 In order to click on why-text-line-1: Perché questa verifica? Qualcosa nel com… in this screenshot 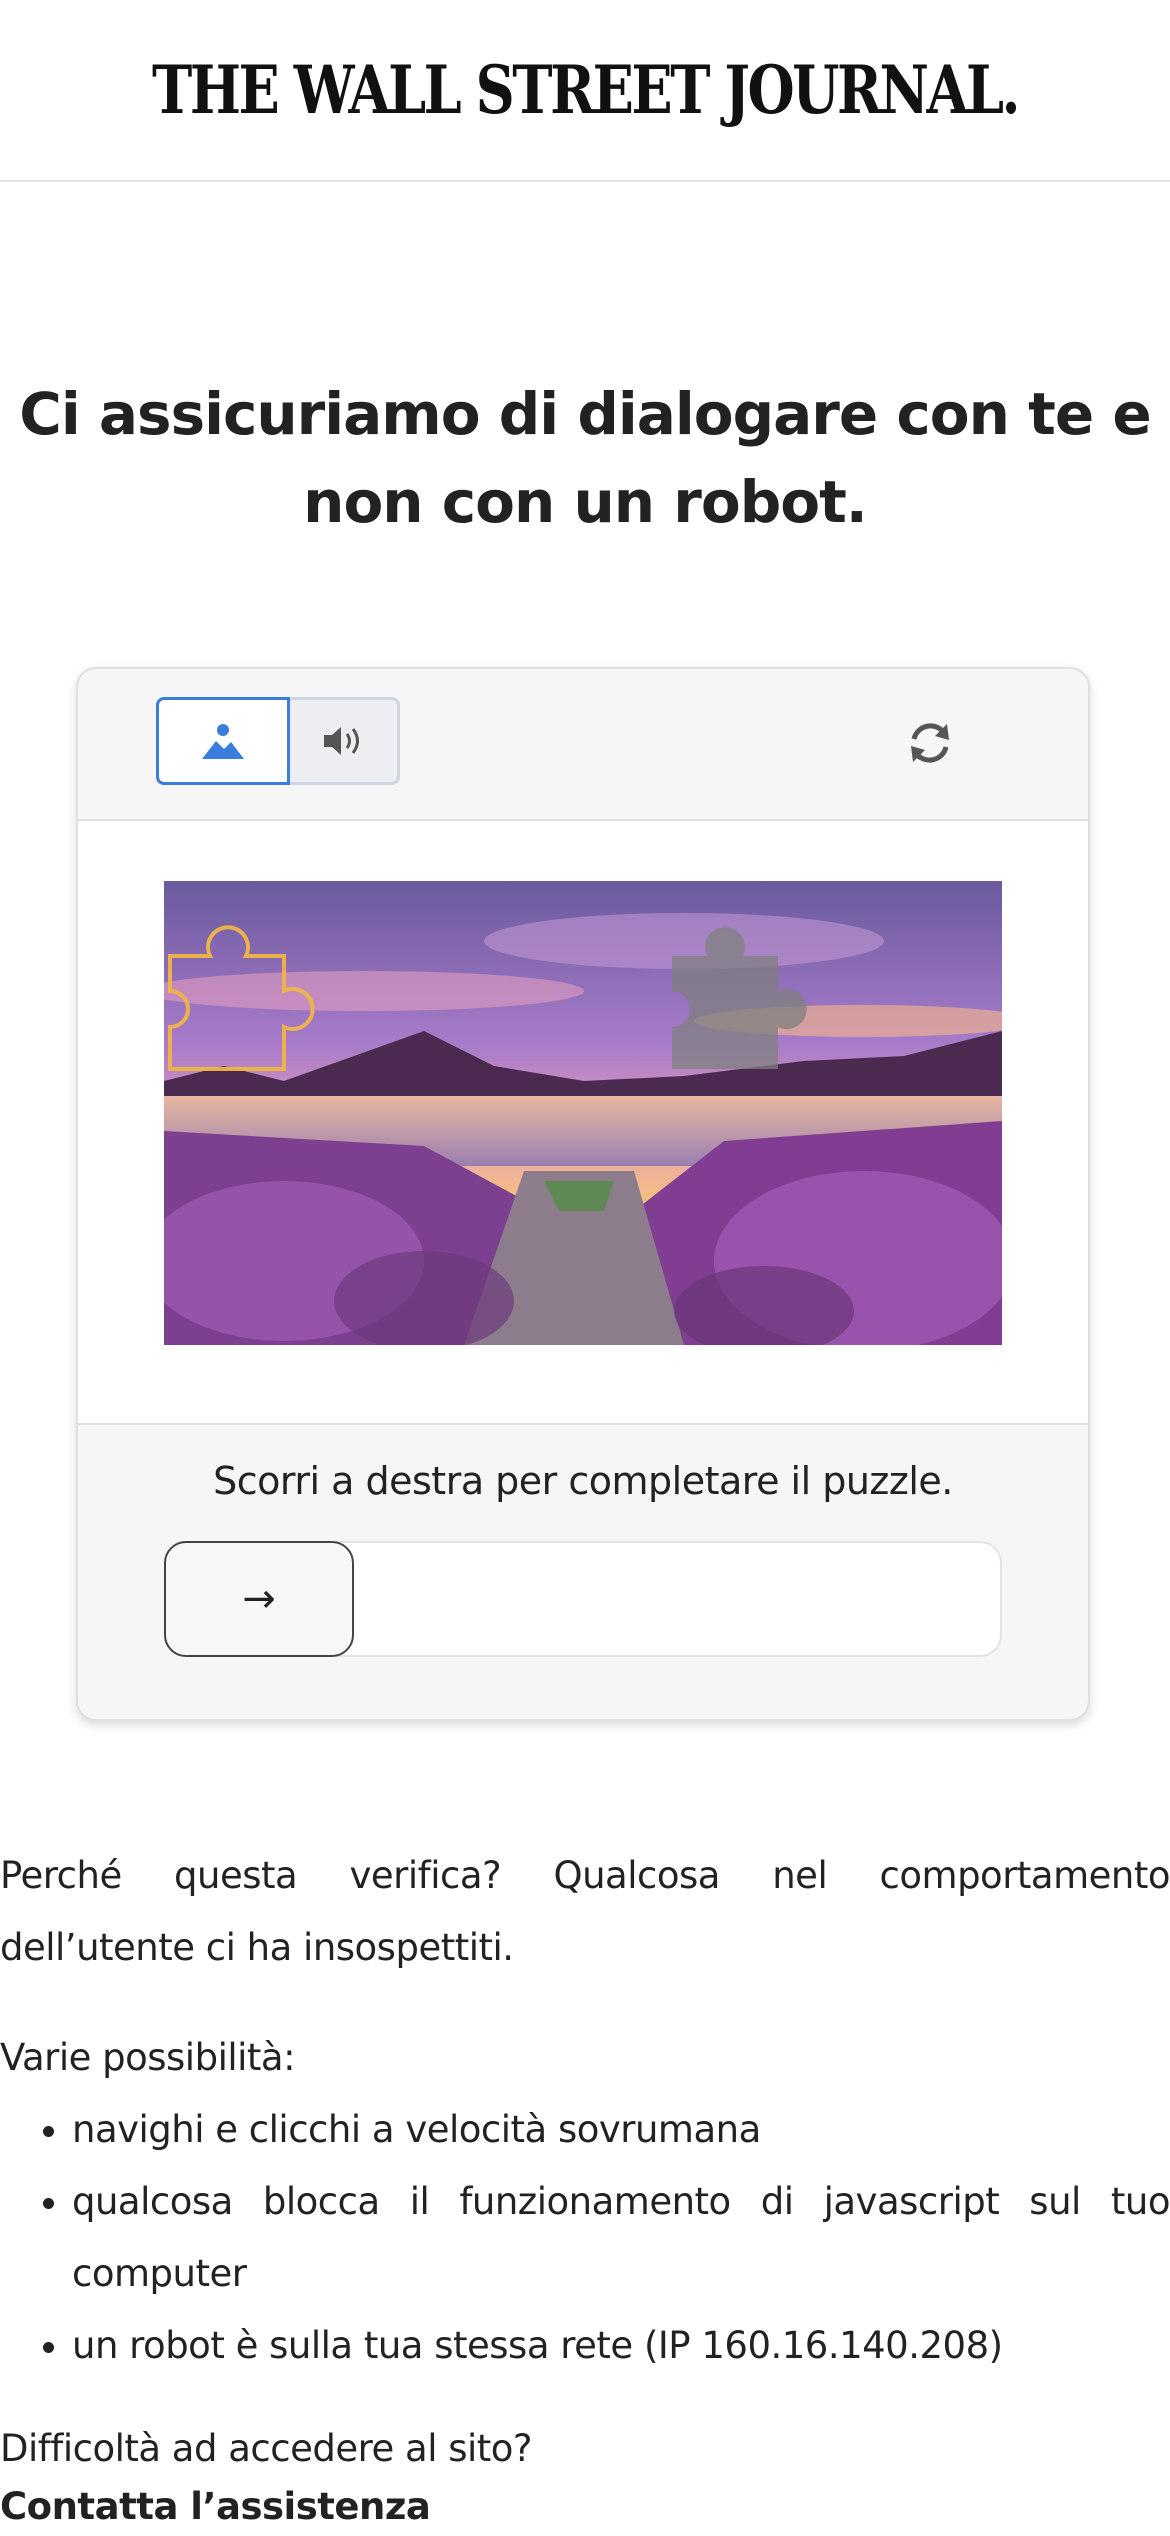, I will do `click(585, 1875)`.